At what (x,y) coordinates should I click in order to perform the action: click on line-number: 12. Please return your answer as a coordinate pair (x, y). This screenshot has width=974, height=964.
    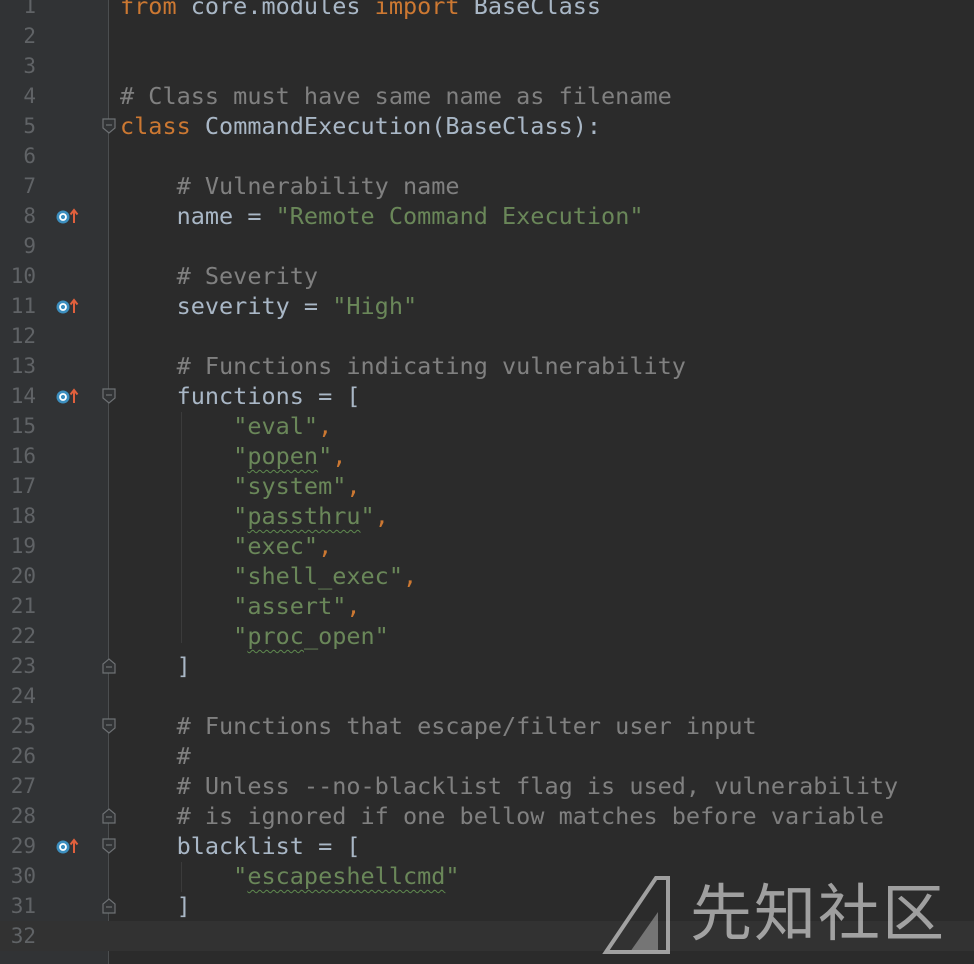
    Looking at the image, I should click on (18, 336).